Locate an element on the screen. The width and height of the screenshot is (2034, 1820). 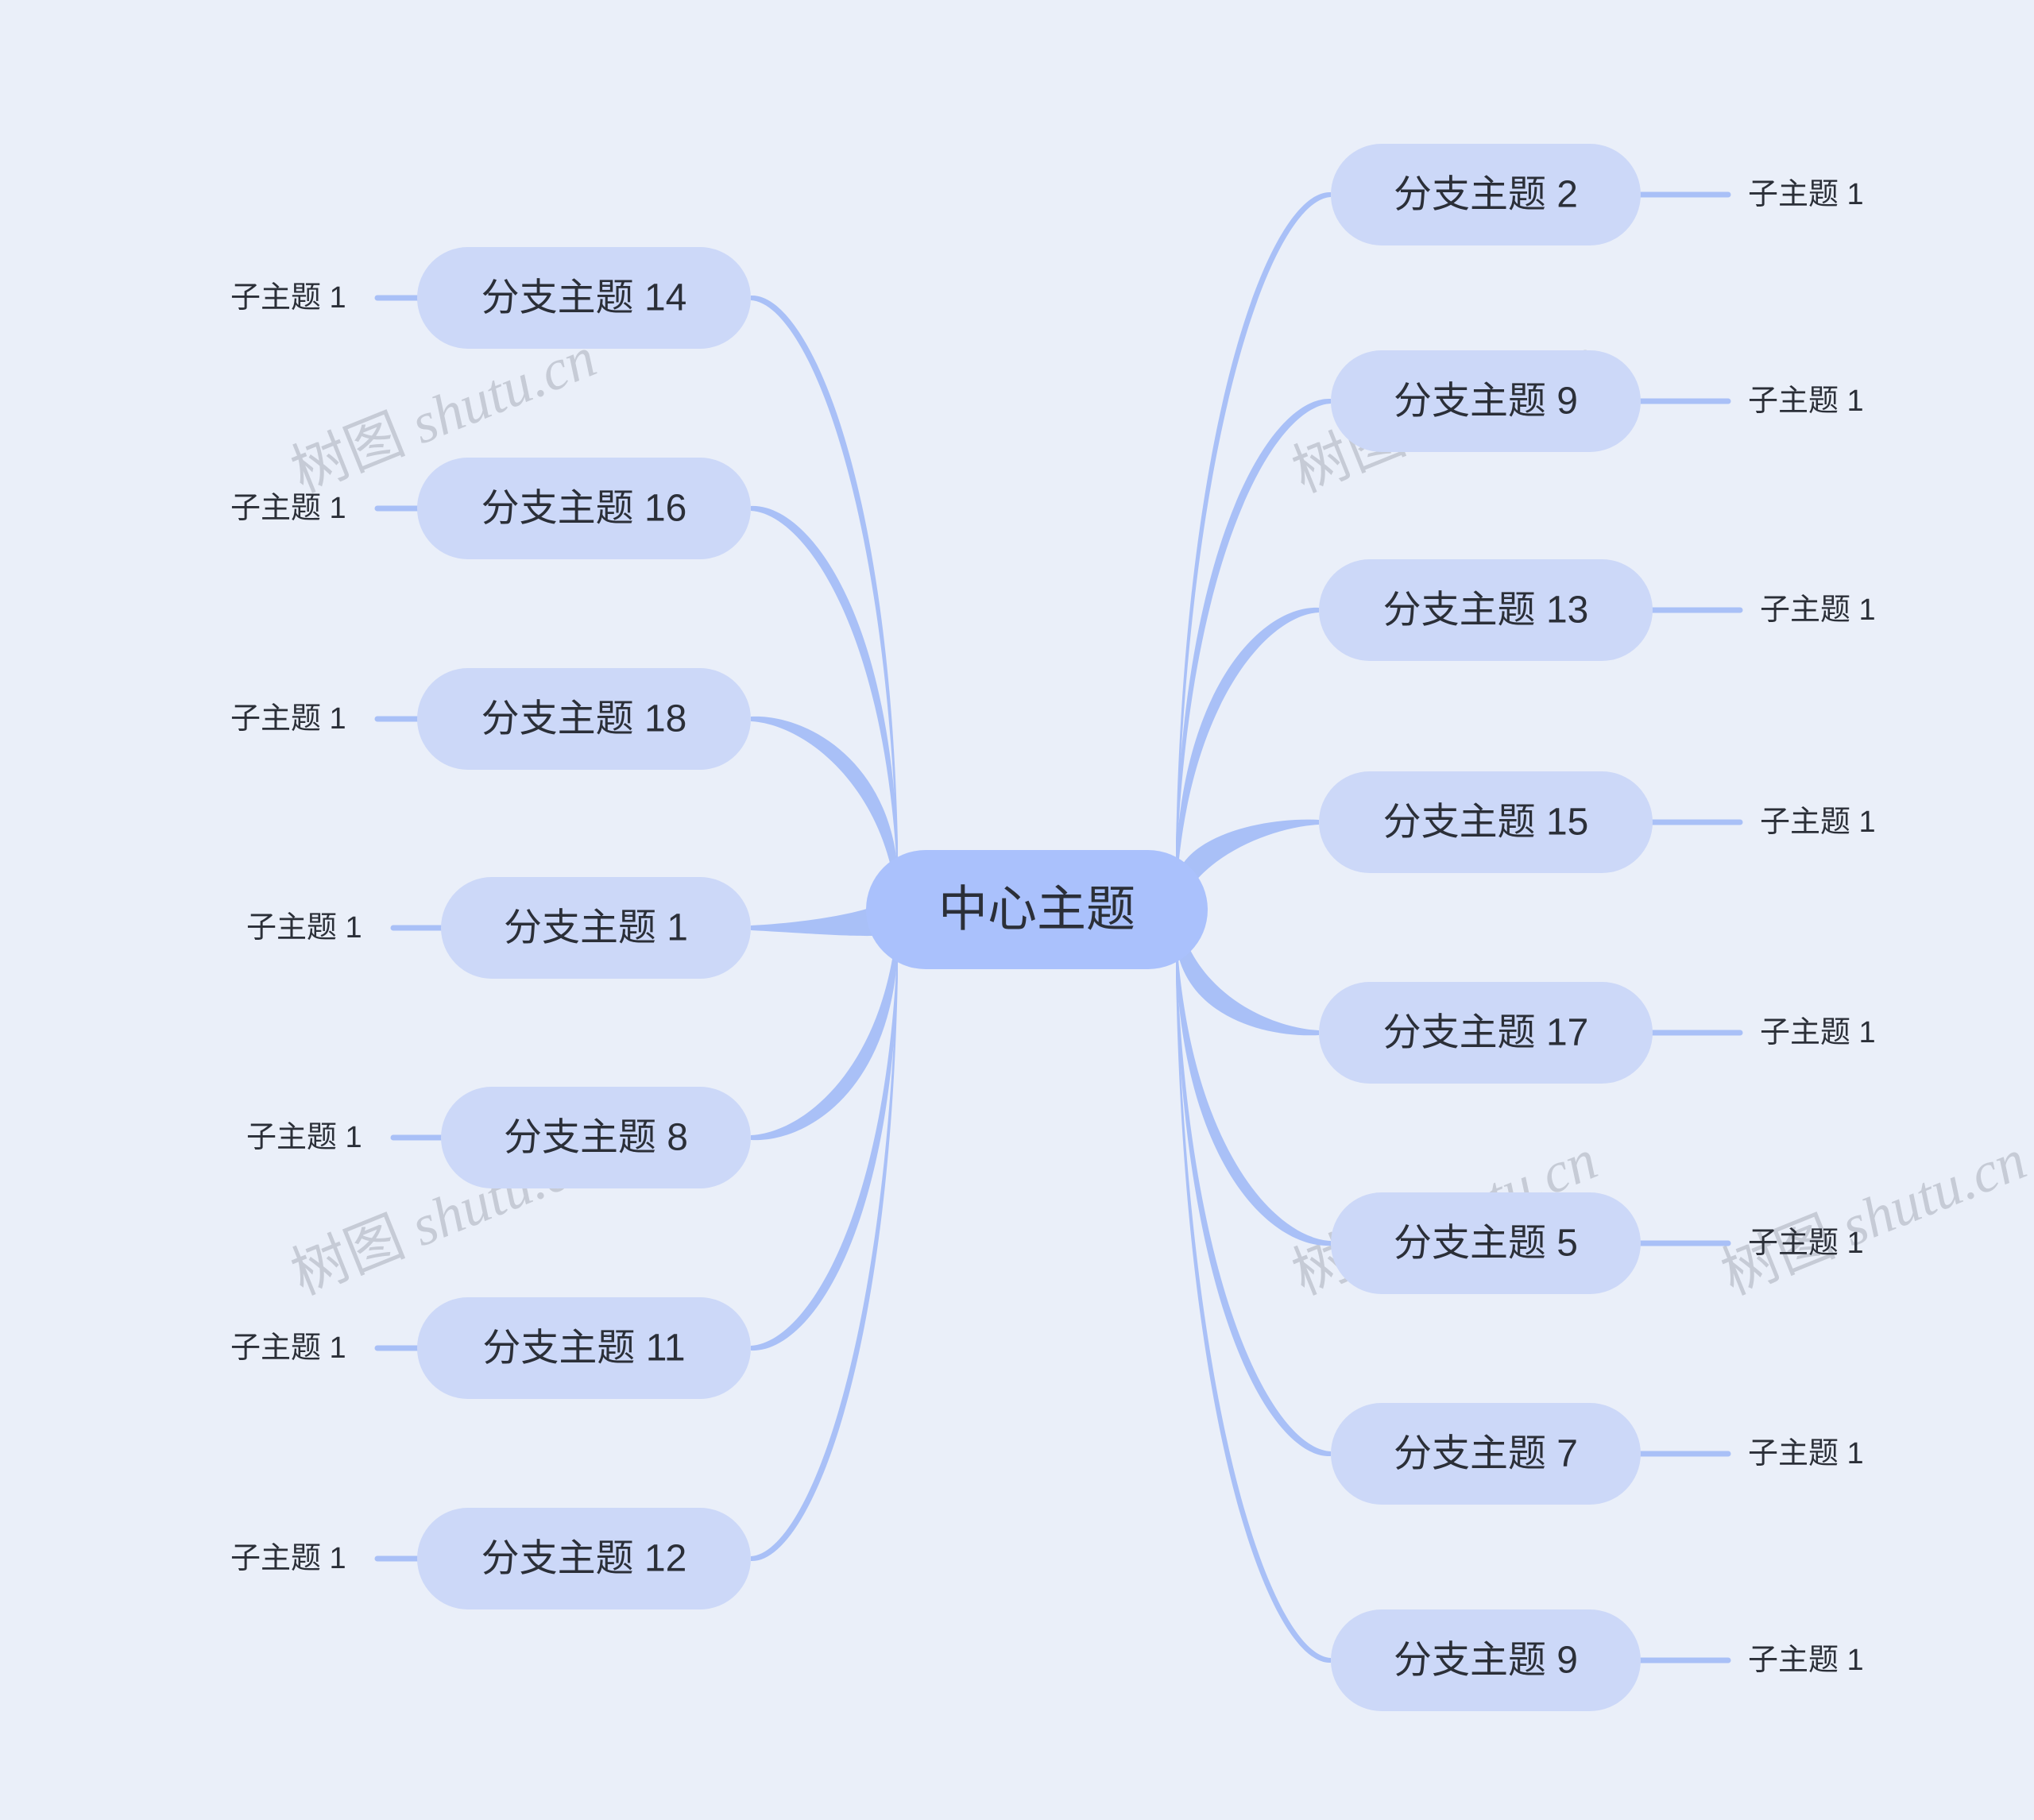
branch-node: 分支主题 15 is located at coordinates (1486, 822).